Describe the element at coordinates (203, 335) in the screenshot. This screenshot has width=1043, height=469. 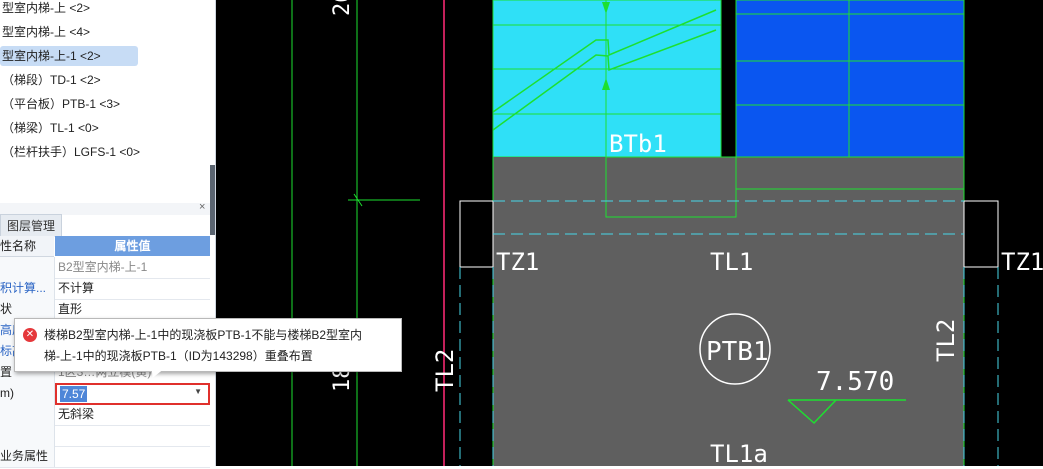
I see `error-message-line1: 楼梯B2型室内梯-上-1中的现浇板PTB-1不能与楼梯B2型室内` at that location.